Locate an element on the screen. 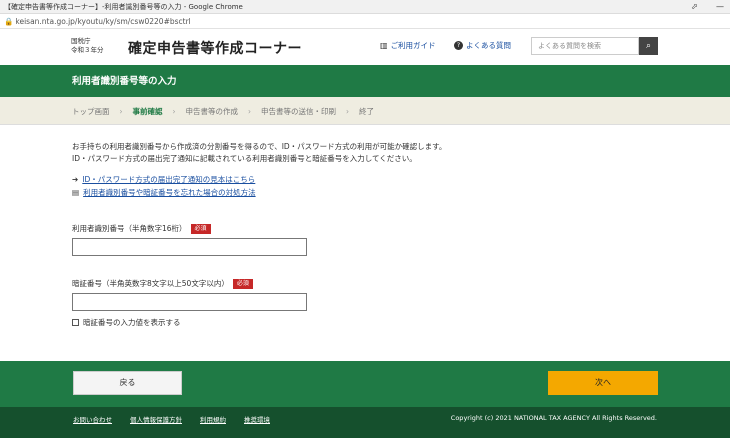 The height and width of the screenshot is (438, 730). popout-icon: ⬀ is located at coordinates (694, 6).